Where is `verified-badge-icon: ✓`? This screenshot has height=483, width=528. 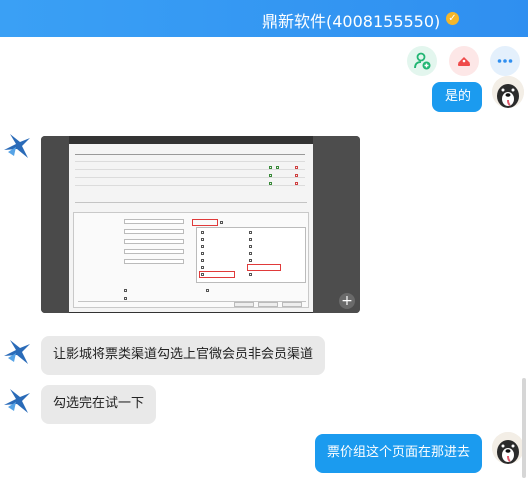 verified-badge-icon: ✓ is located at coordinates (452, 18).